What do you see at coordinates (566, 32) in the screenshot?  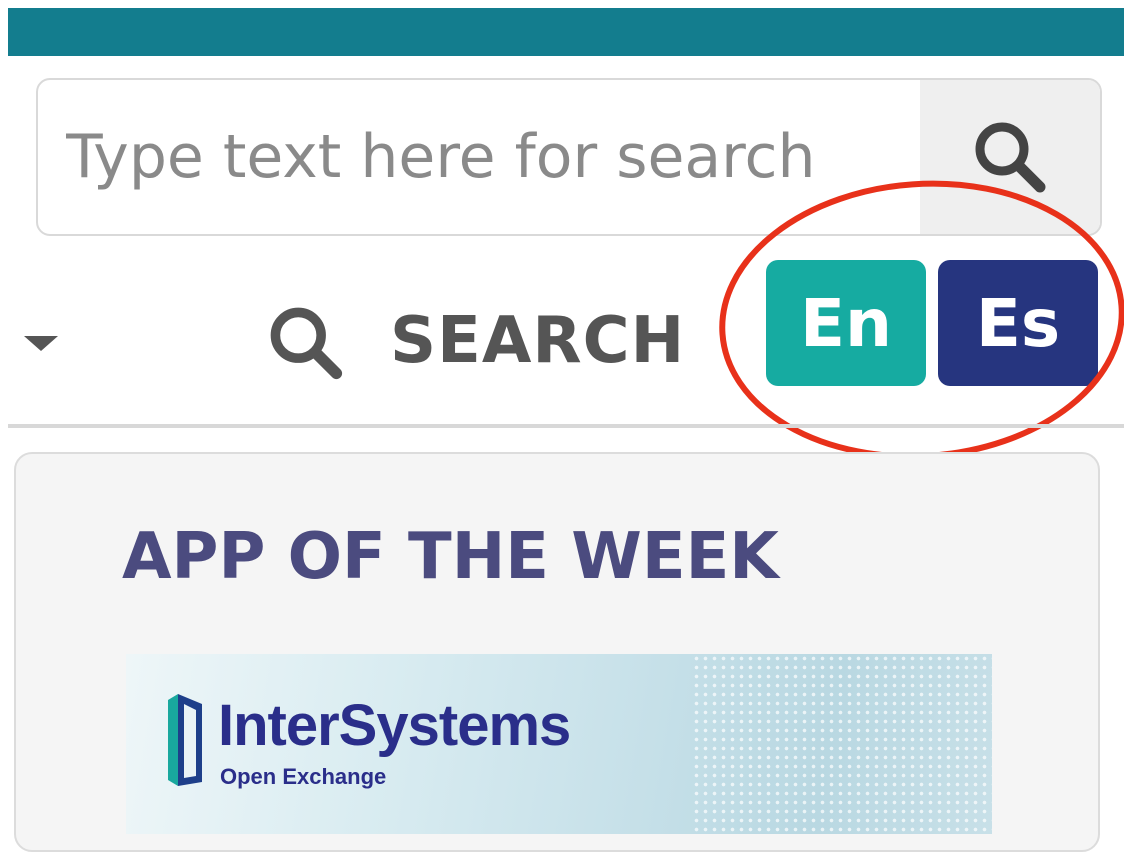 I see `top-bar` at bounding box center [566, 32].